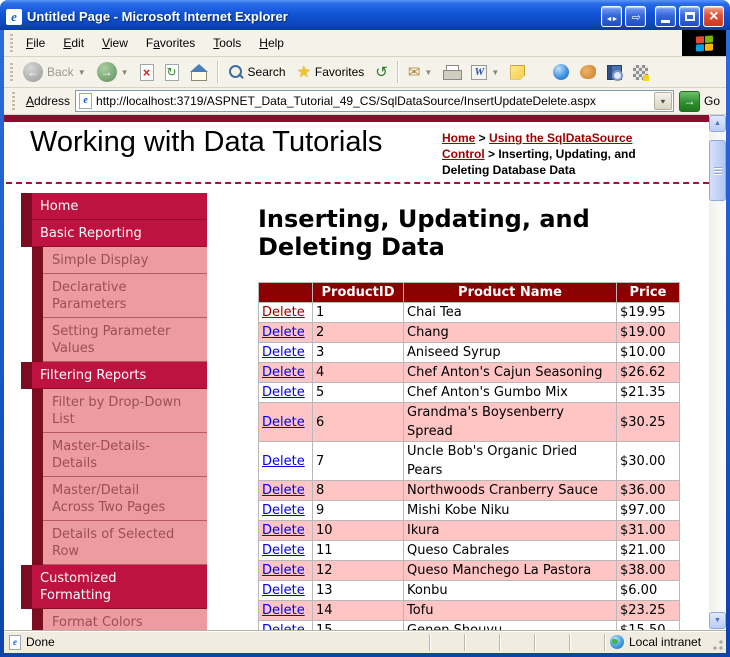 This screenshot has height=657, width=730. Describe the element at coordinates (662, 101) in the screenshot. I see `address-dropdown-button` at that location.